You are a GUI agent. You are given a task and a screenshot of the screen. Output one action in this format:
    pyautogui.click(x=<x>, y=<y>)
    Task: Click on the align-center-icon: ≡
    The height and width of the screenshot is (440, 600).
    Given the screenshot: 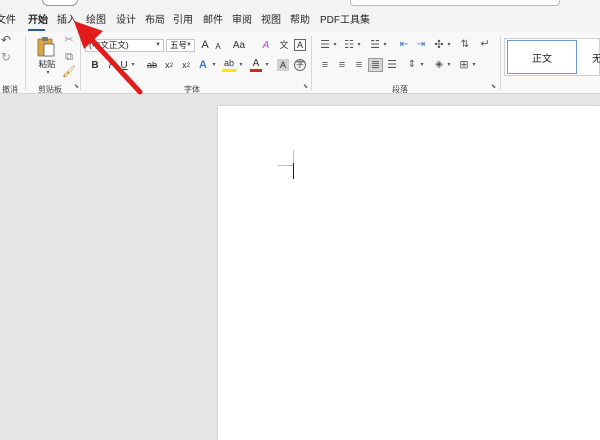 What is the action you would take?
    pyautogui.click(x=342, y=65)
    